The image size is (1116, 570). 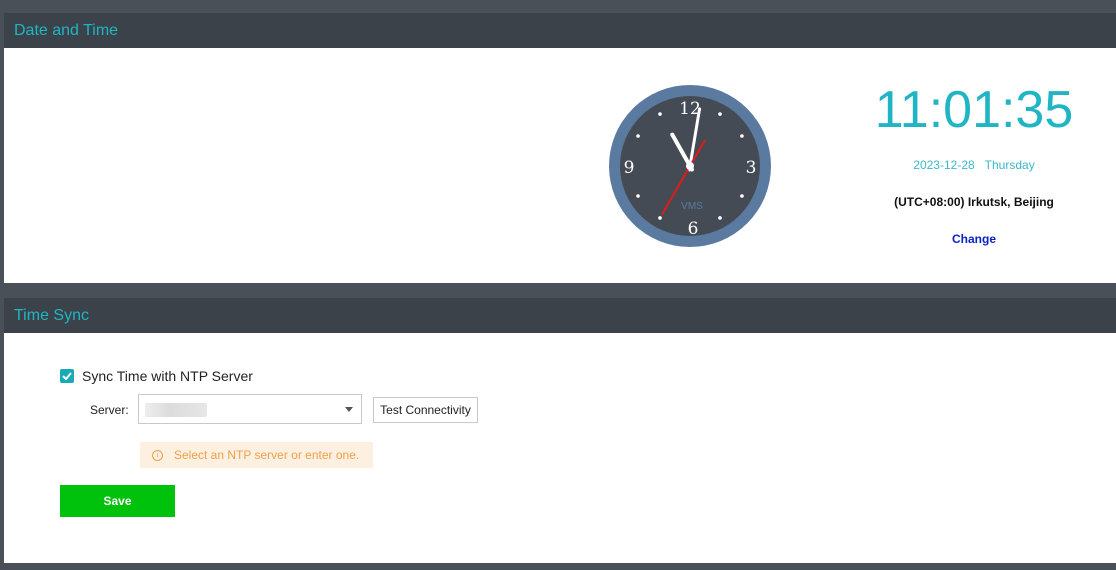 I want to click on server-select, so click(x=250, y=409).